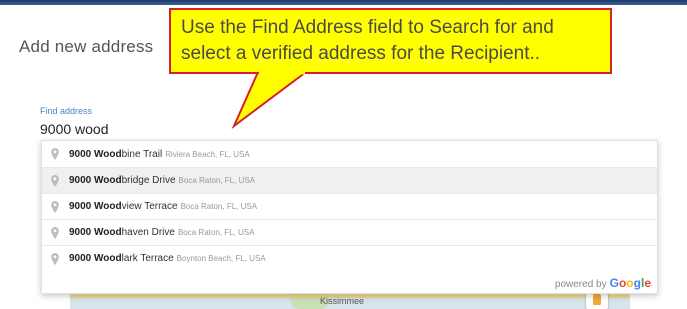  What do you see at coordinates (630, 283) in the screenshot?
I see `google-logo: Google` at bounding box center [630, 283].